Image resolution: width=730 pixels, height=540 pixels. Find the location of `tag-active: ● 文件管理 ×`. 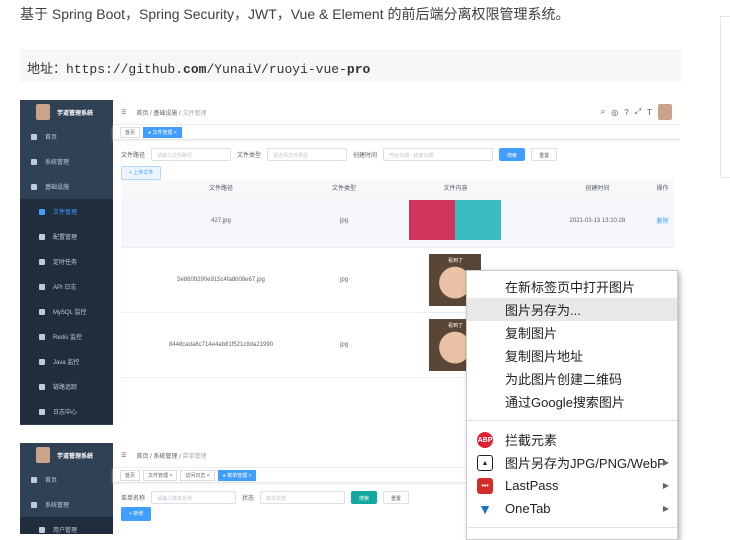

tag-active: ● 文件管理 × is located at coordinates (162, 132).